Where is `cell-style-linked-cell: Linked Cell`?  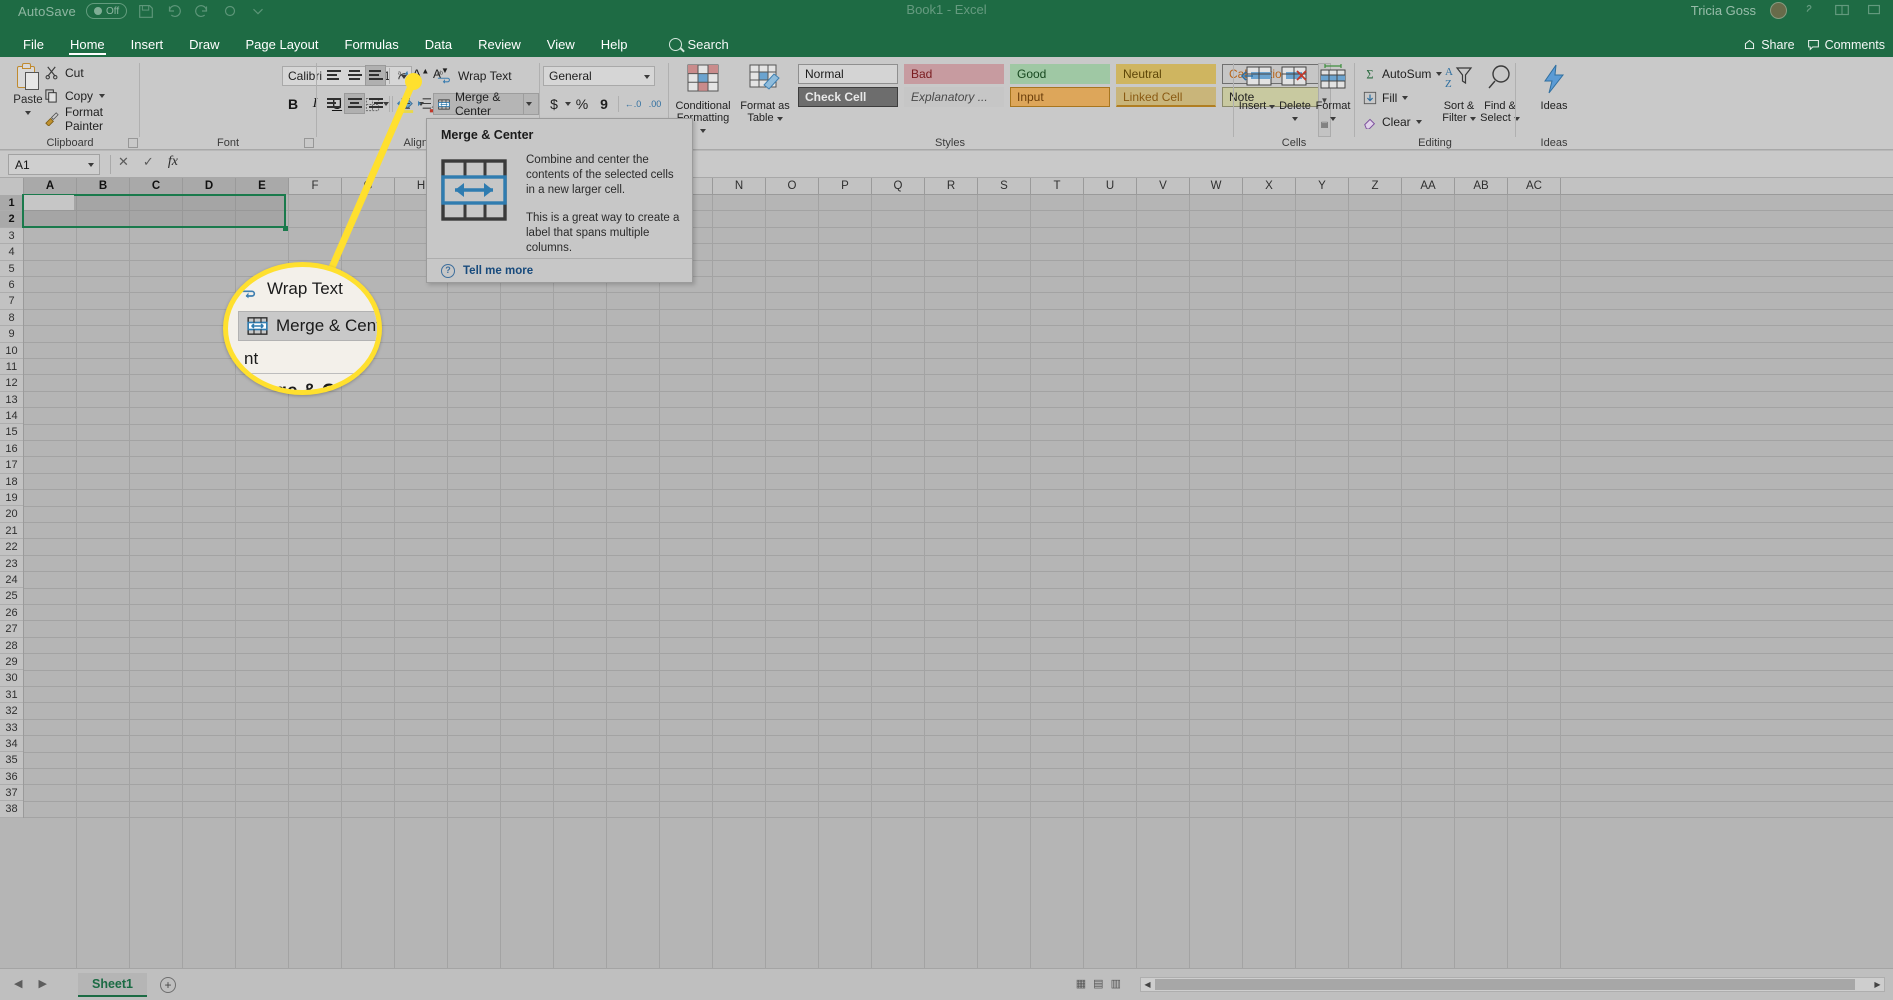
cell-style-linked-cell: Linked Cell is located at coordinates (1166, 97).